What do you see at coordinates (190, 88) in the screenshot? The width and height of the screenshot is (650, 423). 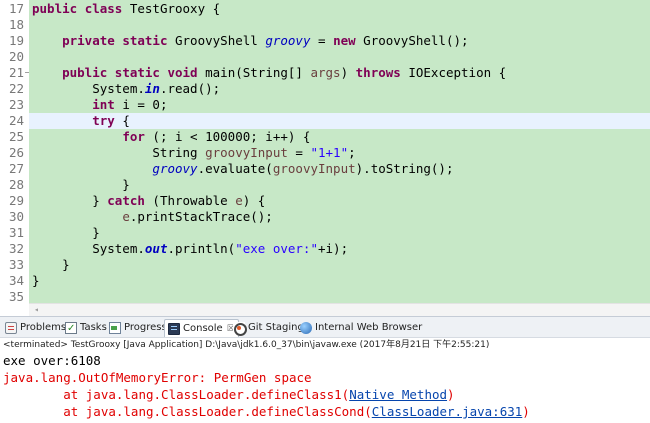 I see `code-token: .read();` at bounding box center [190, 88].